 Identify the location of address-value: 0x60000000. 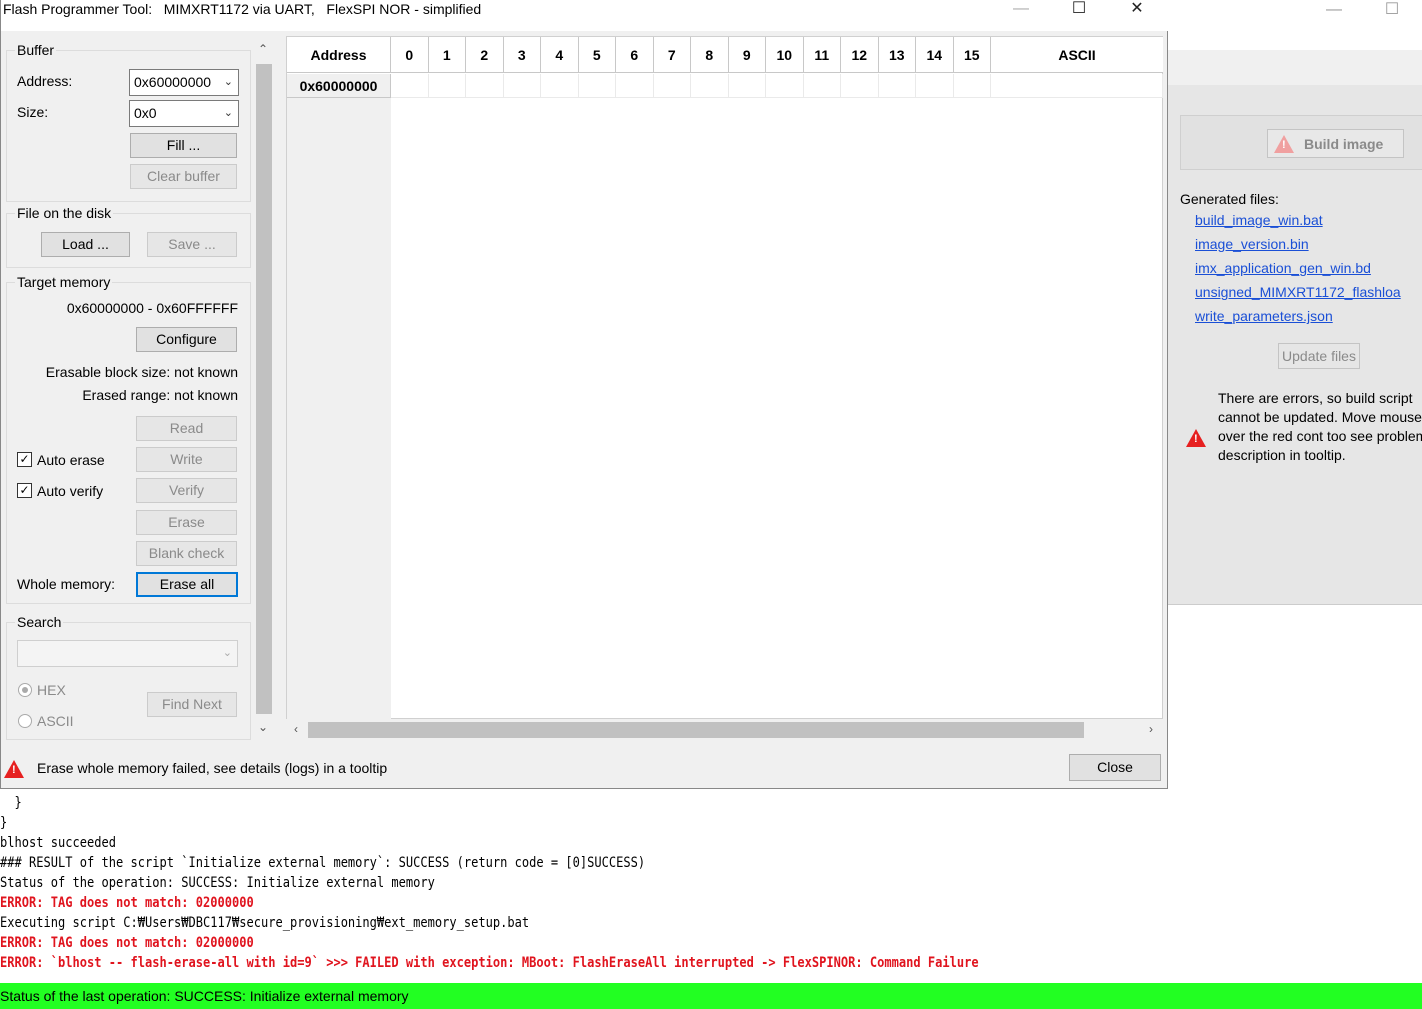
(173, 82).